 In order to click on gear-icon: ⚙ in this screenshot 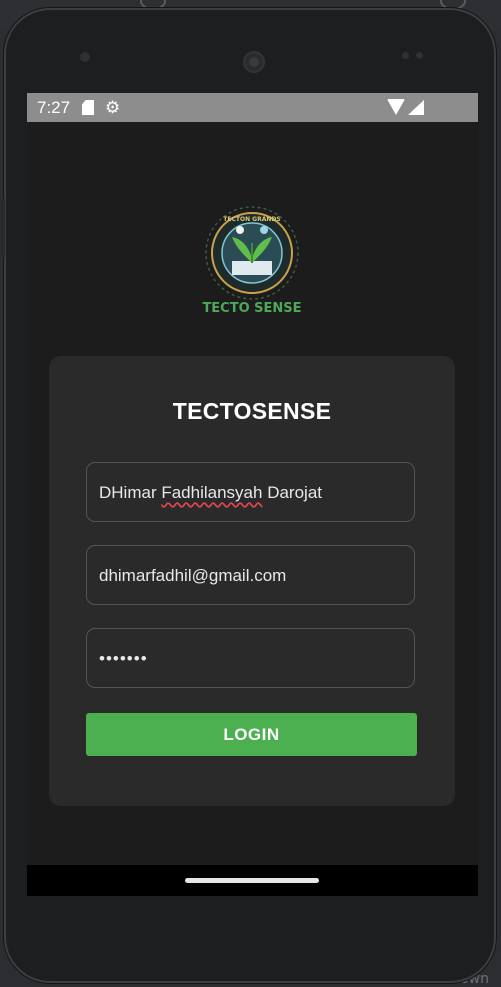, I will do `click(113, 107)`.